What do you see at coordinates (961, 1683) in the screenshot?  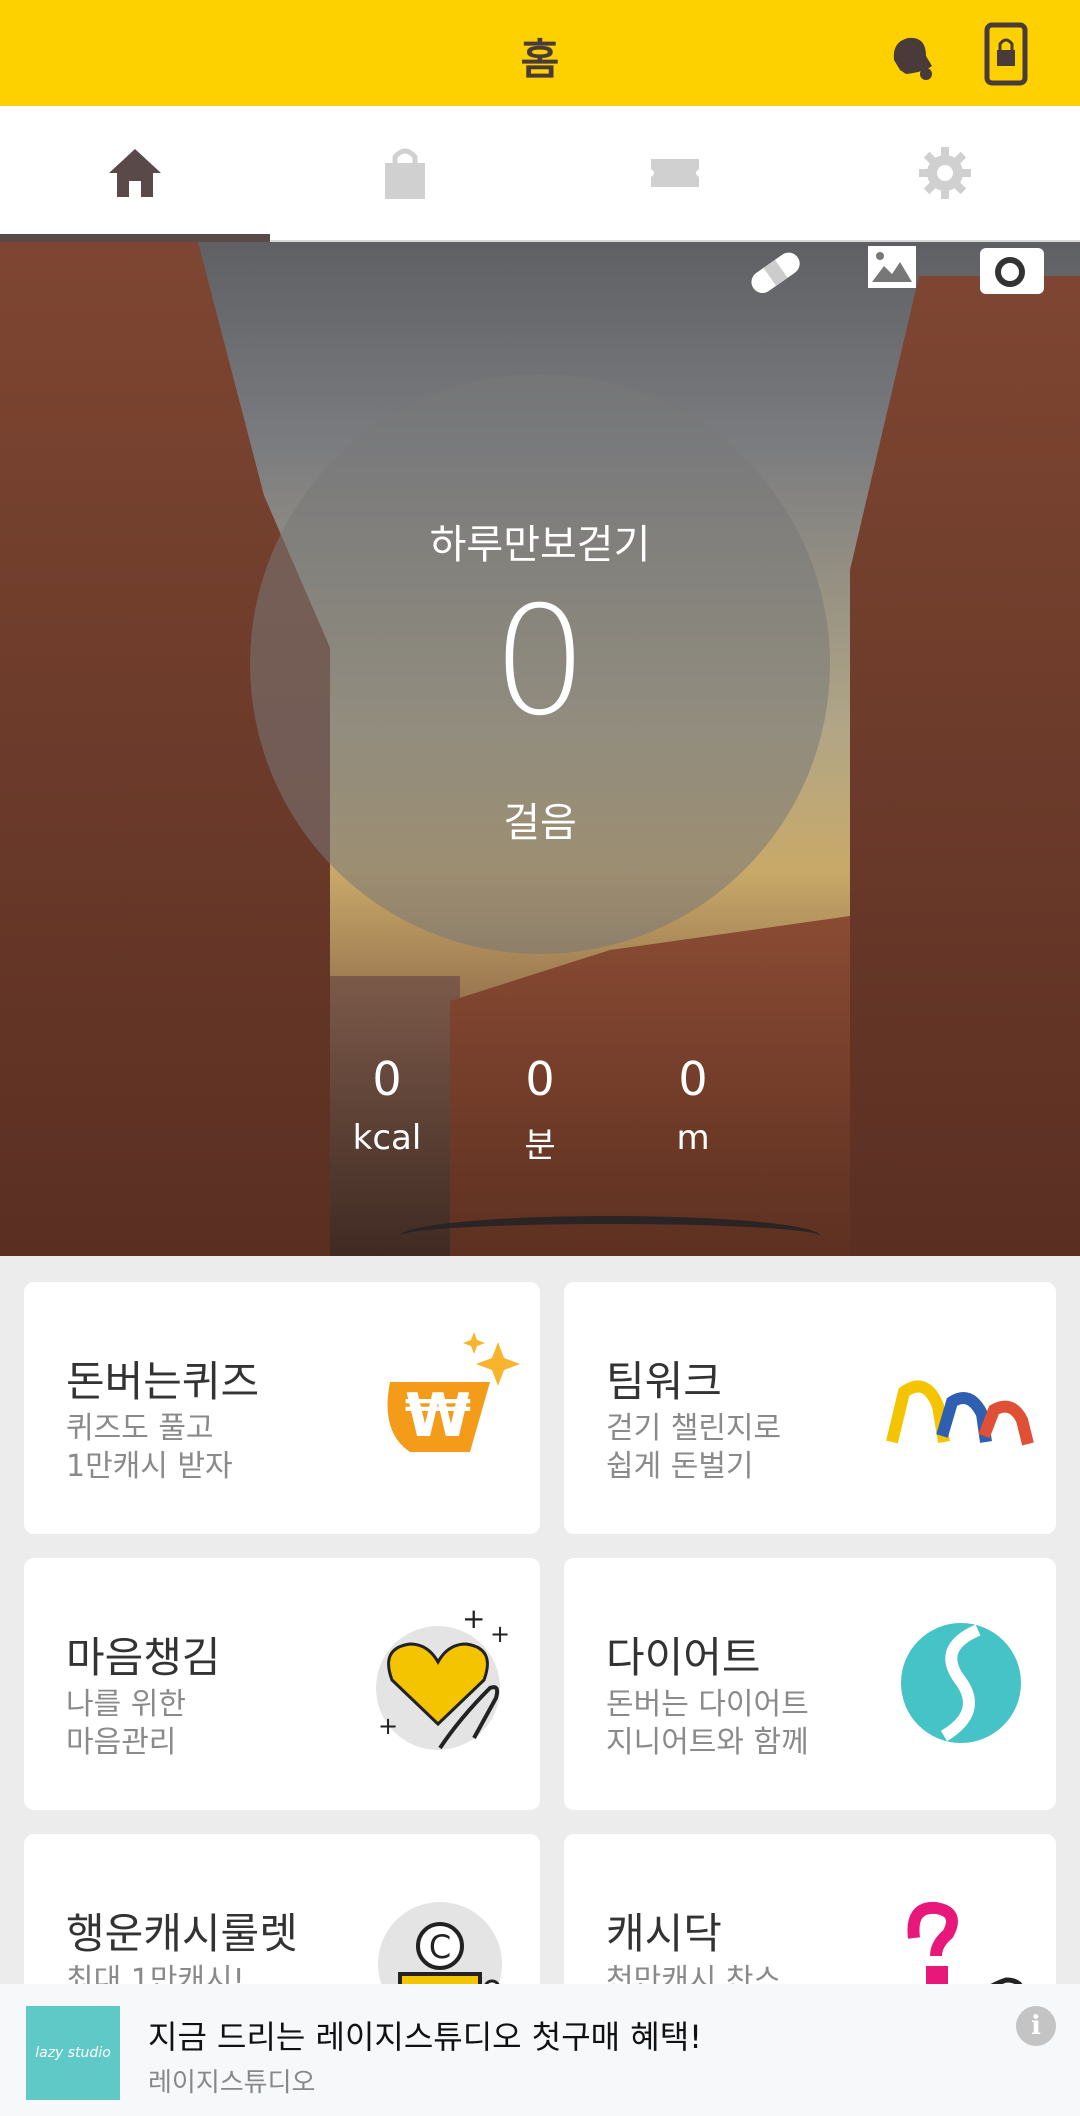 I see `diet-logo-icon` at bounding box center [961, 1683].